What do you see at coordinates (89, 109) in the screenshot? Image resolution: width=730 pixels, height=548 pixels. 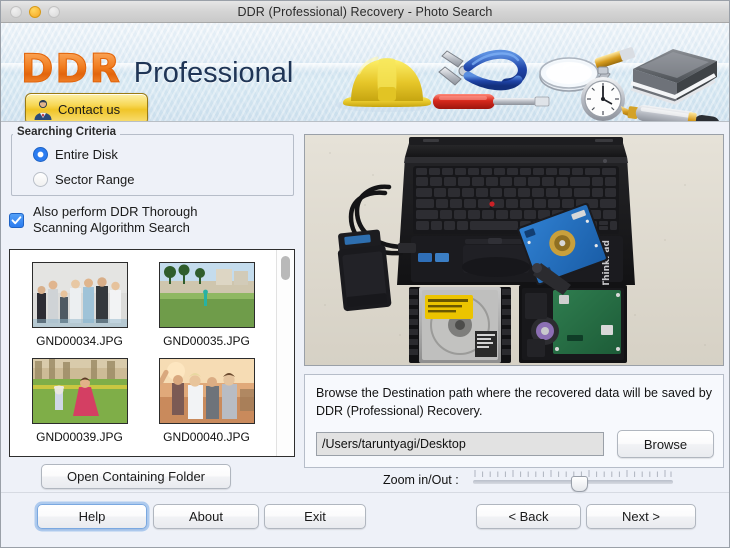 I see `contact-us-label: Contact us` at bounding box center [89, 109].